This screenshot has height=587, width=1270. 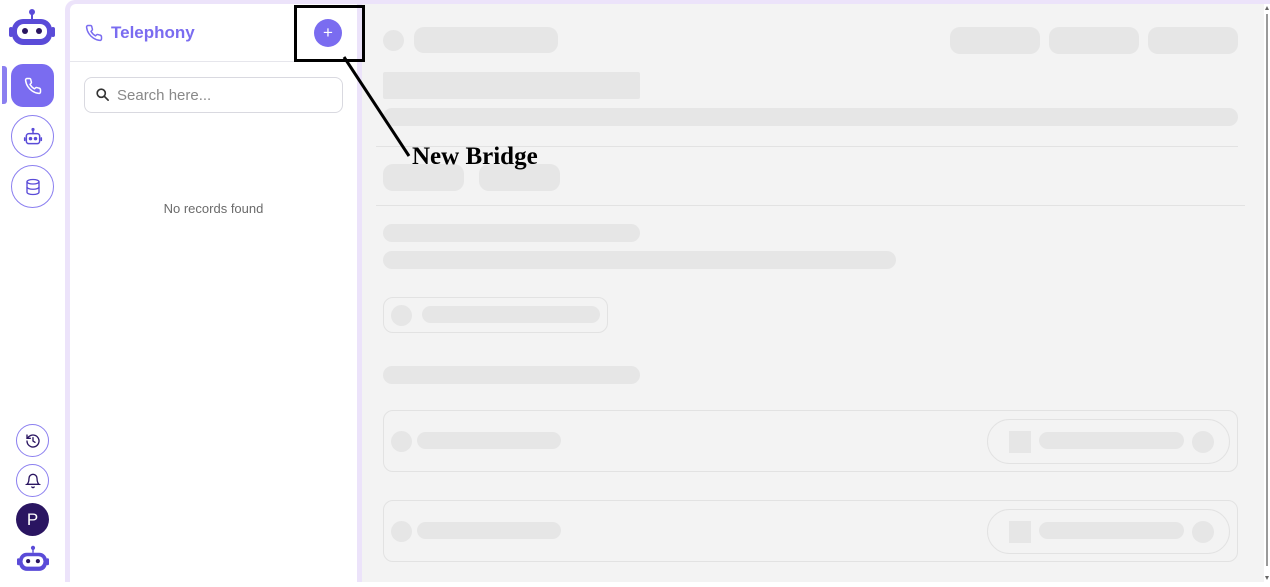 I want to click on assistant-bot-logo, so click(x=33, y=559).